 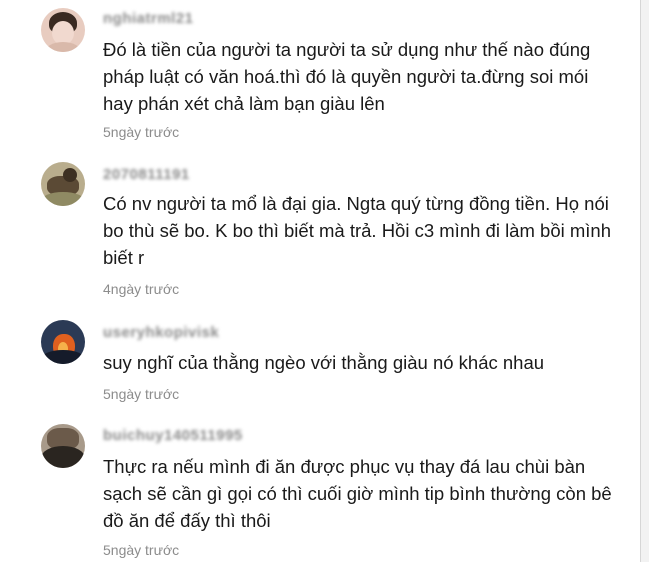 I want to click on comment-username: nghiatrml21, so click(x=148, y=20).